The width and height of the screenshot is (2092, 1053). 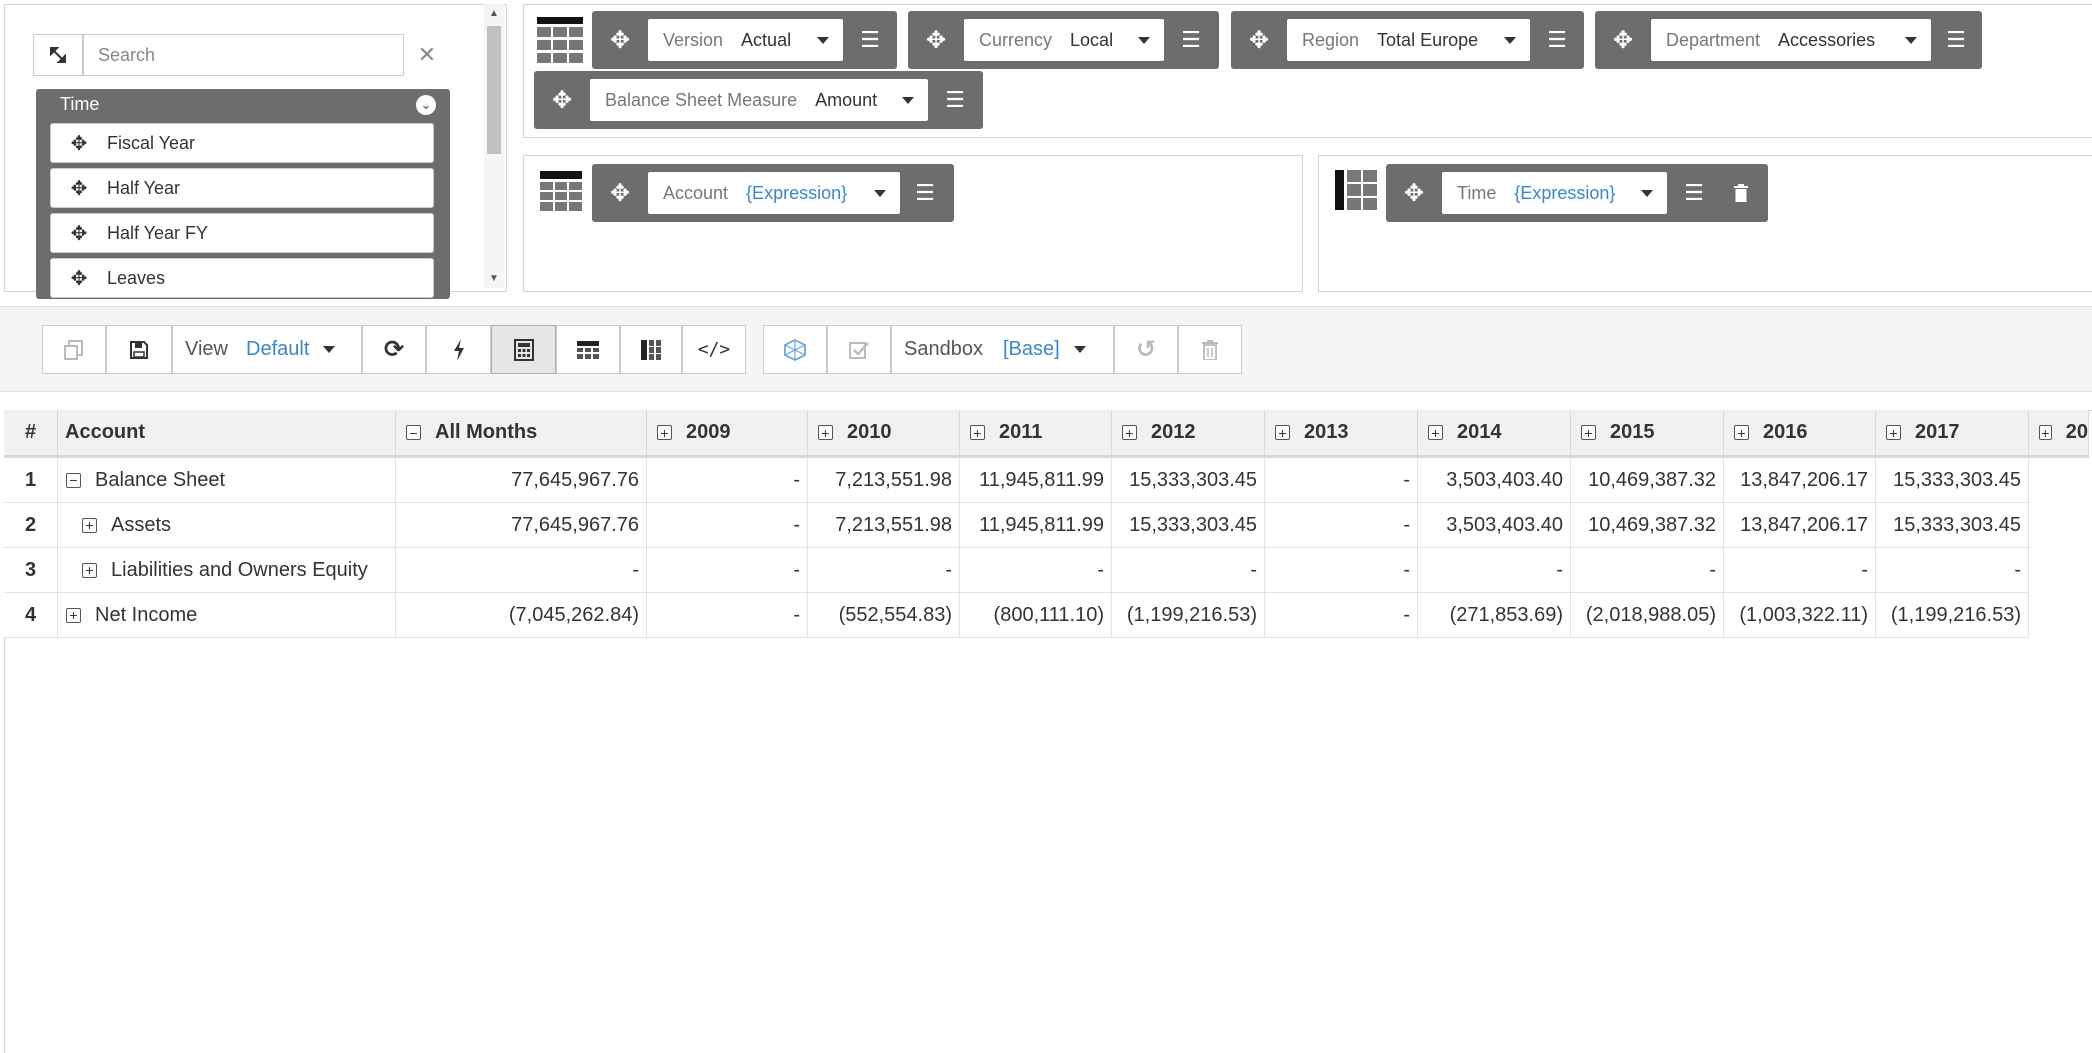 What do you see at coordinates (242, 143) in the screenshot?
I see `hierarchy-item: ✥ Fiscal Year` at bounding box center [242, 143].